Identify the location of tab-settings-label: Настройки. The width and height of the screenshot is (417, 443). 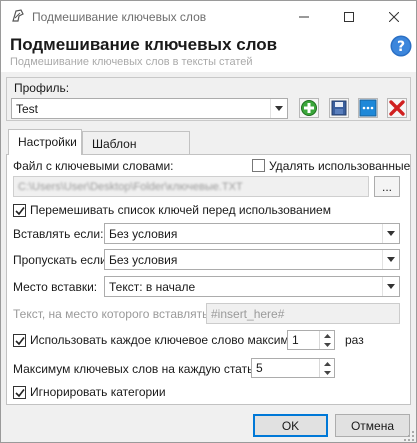
(47, 142).